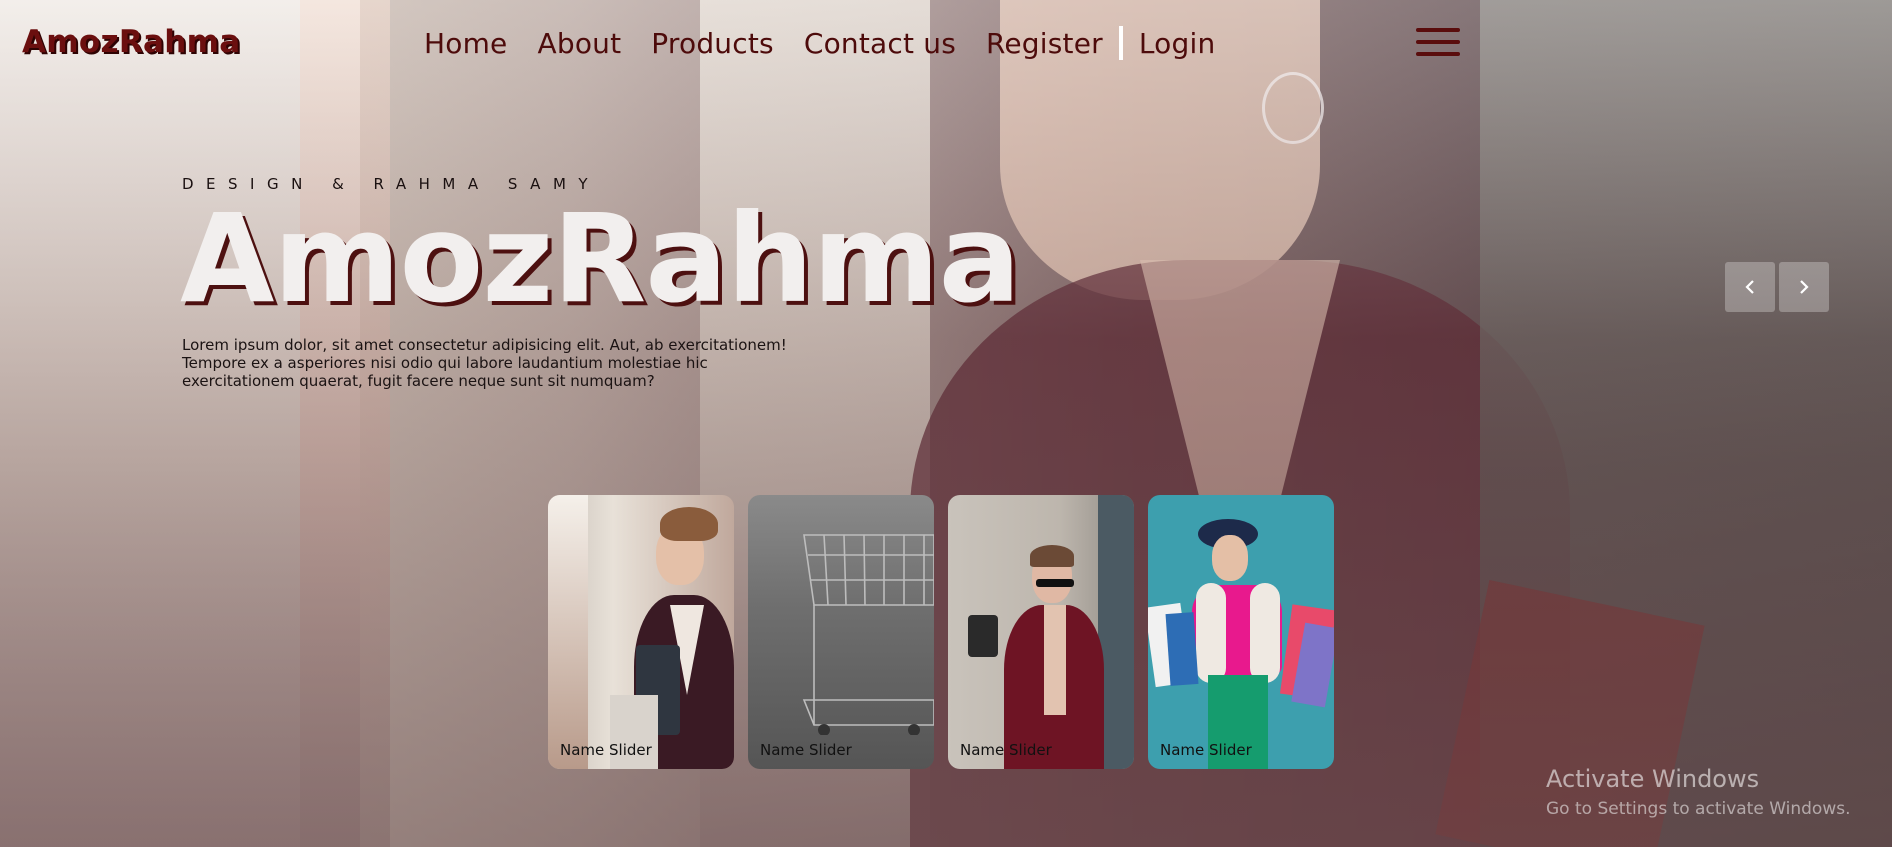  What do you see at coordinates (580, 43) in the screenshot?
I see `nav-about: About` at bounding box center [580, 43].